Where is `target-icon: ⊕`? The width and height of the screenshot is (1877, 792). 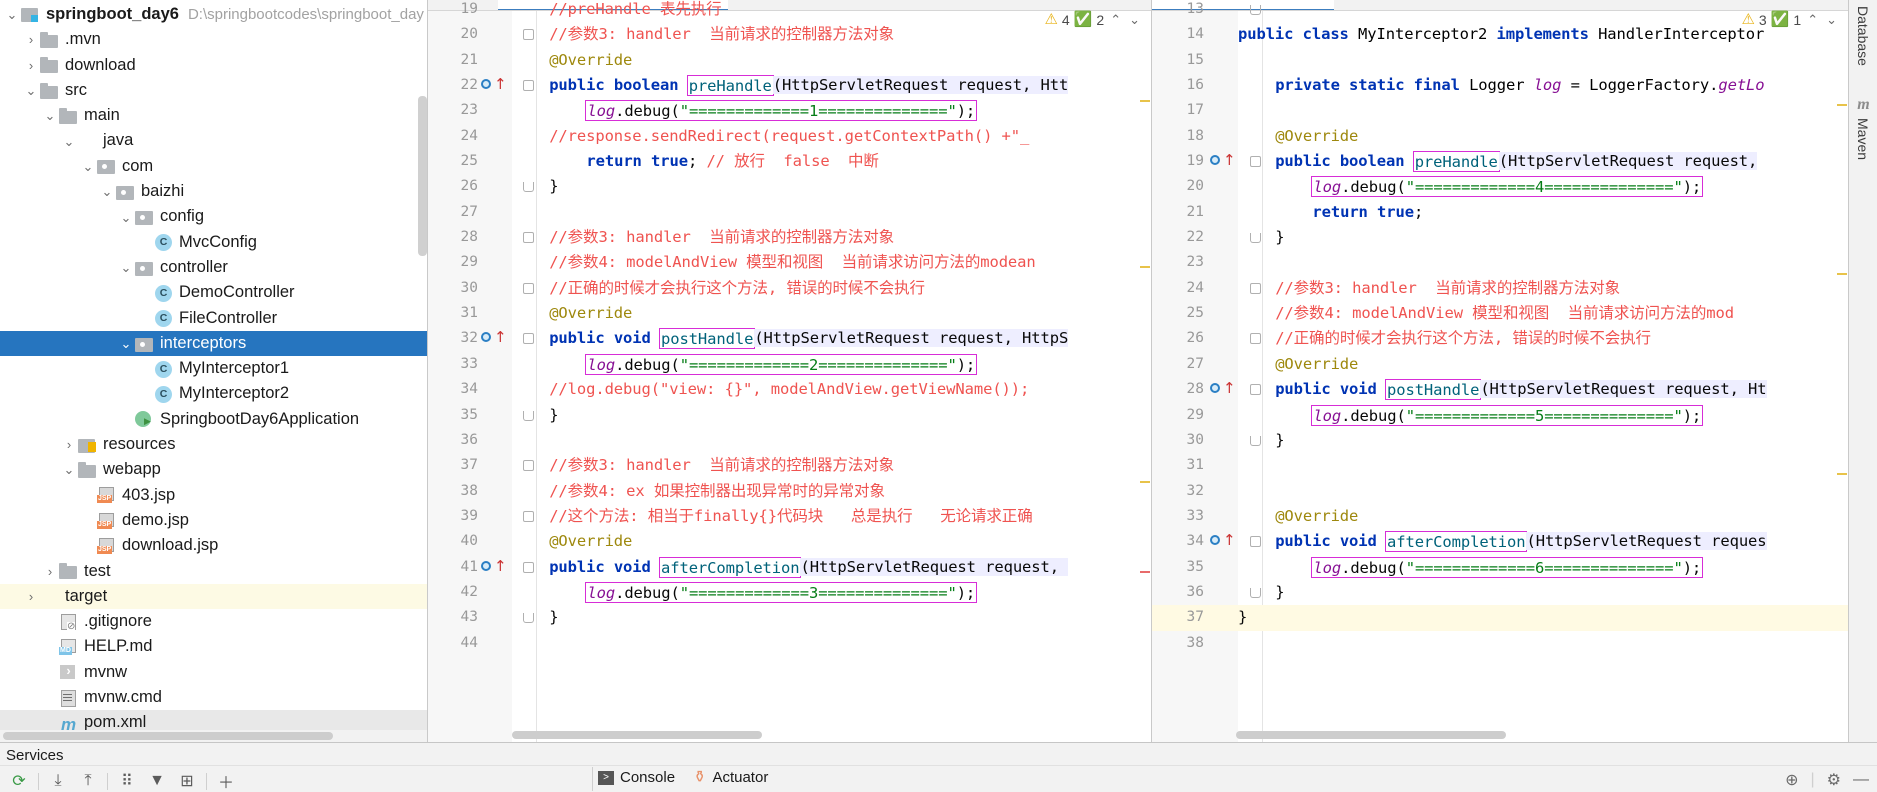 target-icon: ⊕ is located at coordinates (1791, 780).